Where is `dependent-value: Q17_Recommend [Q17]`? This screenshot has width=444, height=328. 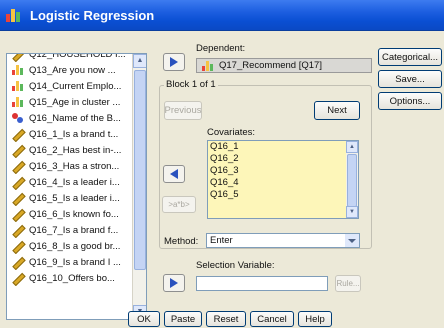
dependent-value: Q17_Recommend [Q17] is located at coordinates (270, 65).